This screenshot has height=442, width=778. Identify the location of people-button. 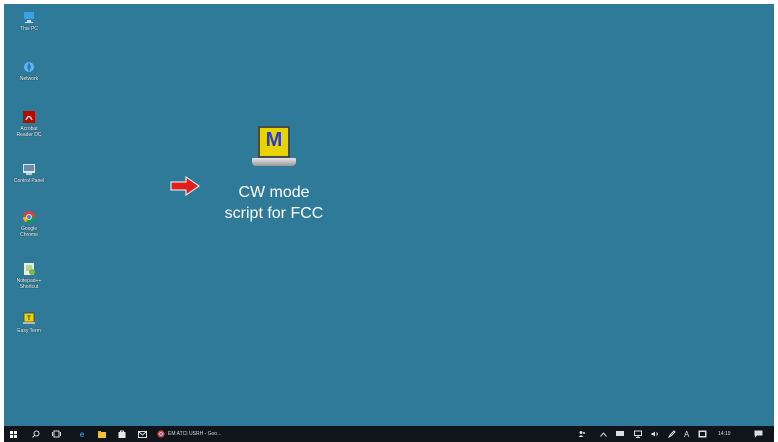
(582, 434).